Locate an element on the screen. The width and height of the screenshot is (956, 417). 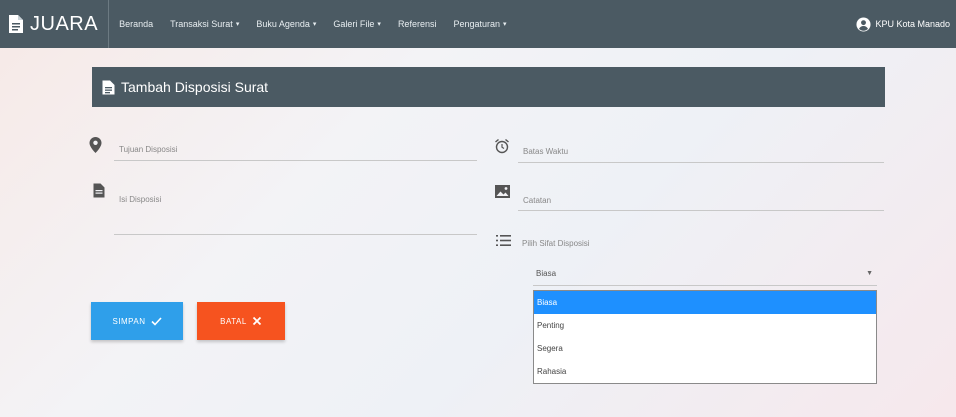
brand-name: JUARA is located at coordinates (64, 23).